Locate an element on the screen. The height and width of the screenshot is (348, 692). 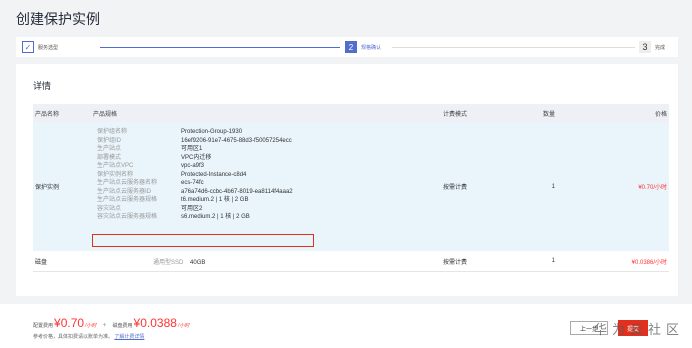
step-3-label: 完成 is located at coordinates (660, 47).